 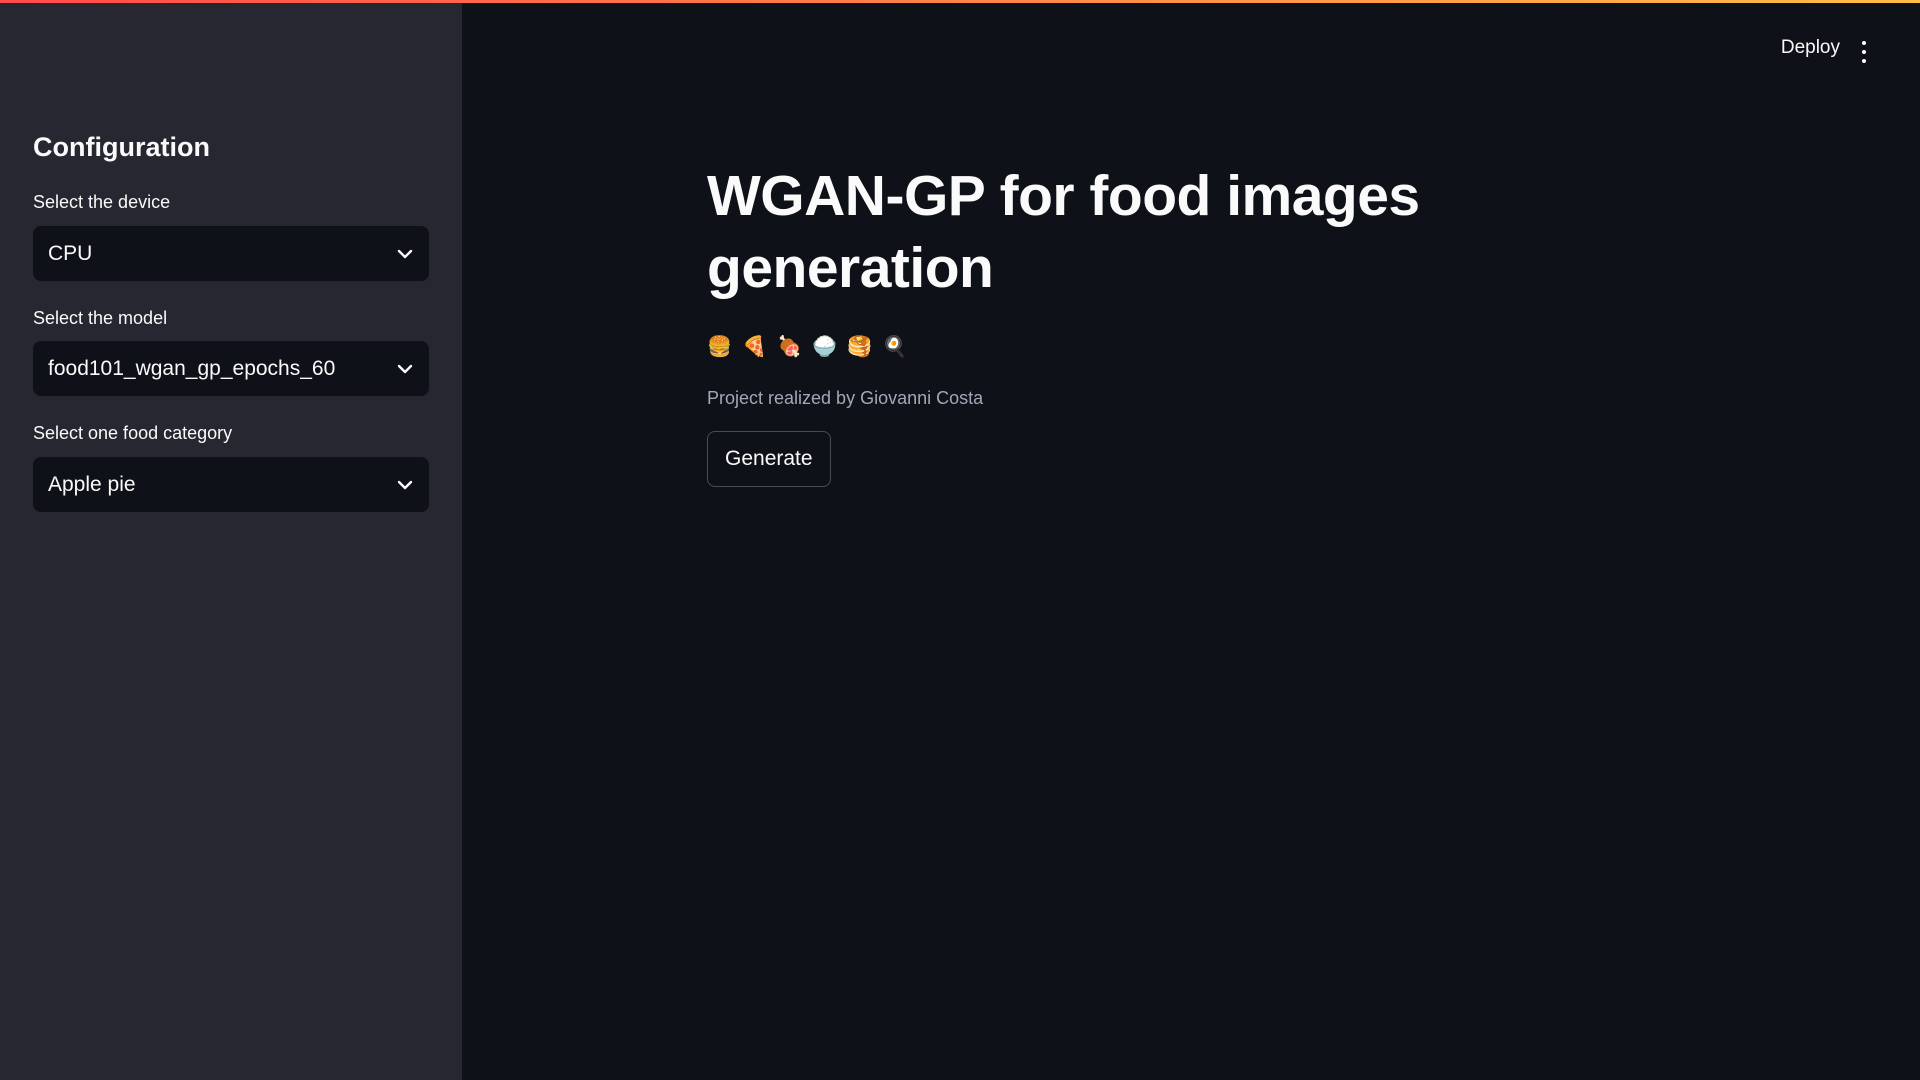 I want to click on hamburger-emoji-icon: 🍔, so click(x=719, y=346).